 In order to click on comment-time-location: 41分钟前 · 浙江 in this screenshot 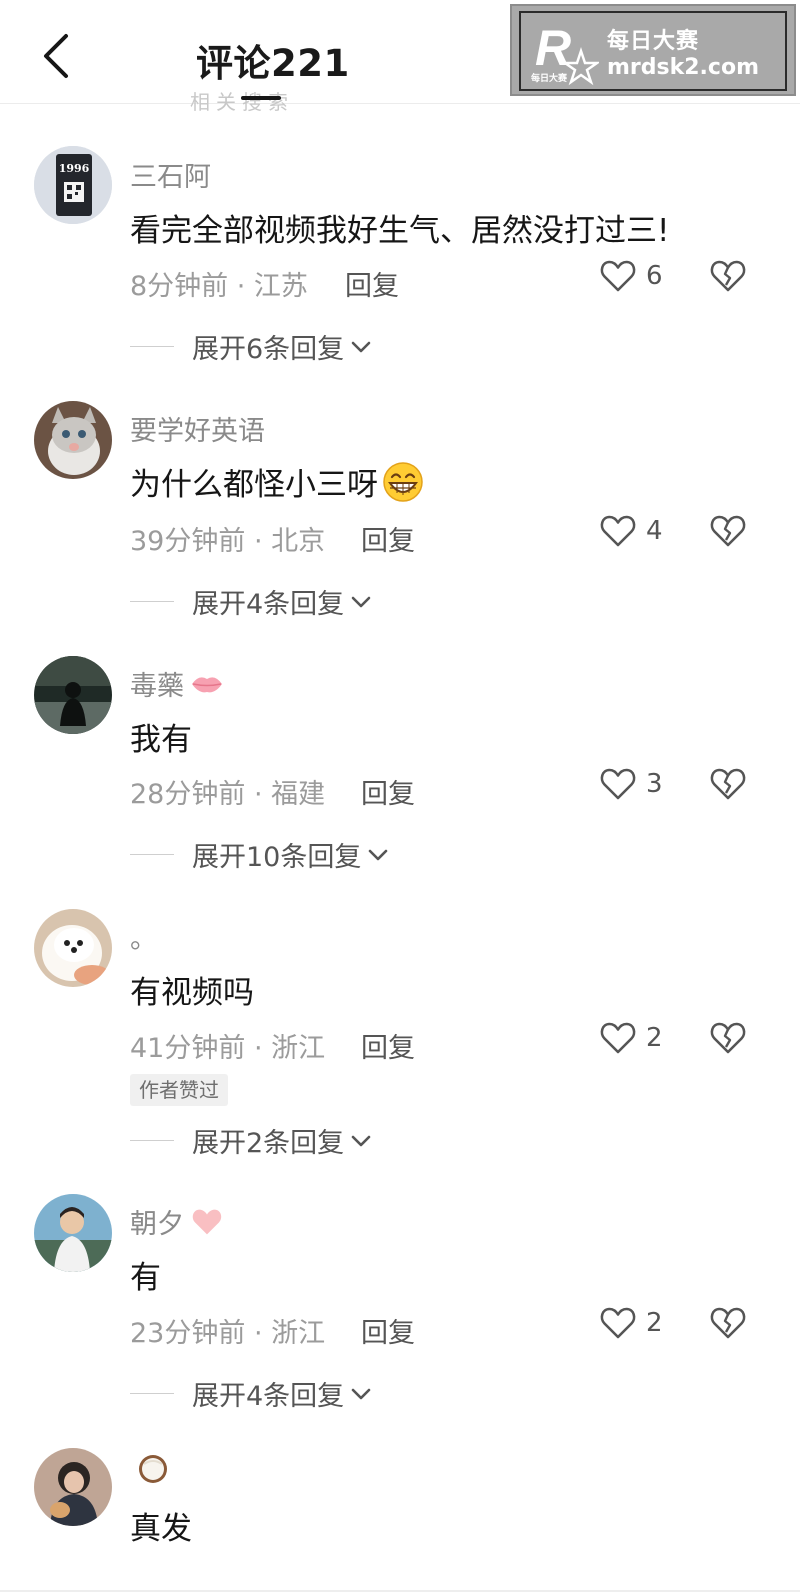, I will do `click(228, 1048)`.